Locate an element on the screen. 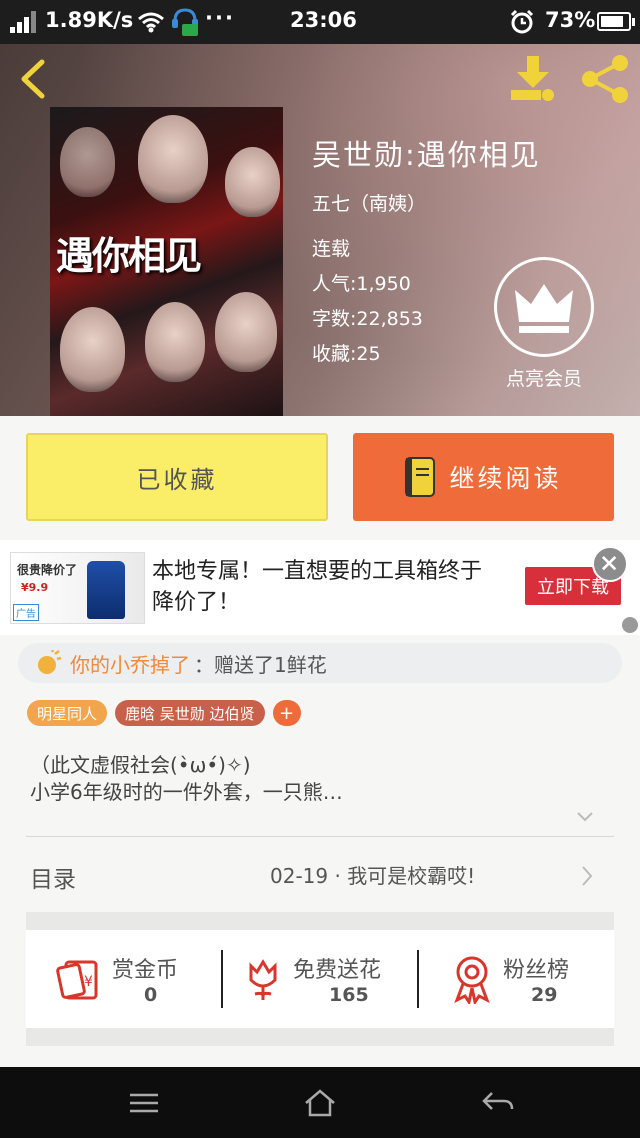 The height and width of the screenshot is (1138, 640). network-speed: 1.89K/s is located at coordinates (89, 20).